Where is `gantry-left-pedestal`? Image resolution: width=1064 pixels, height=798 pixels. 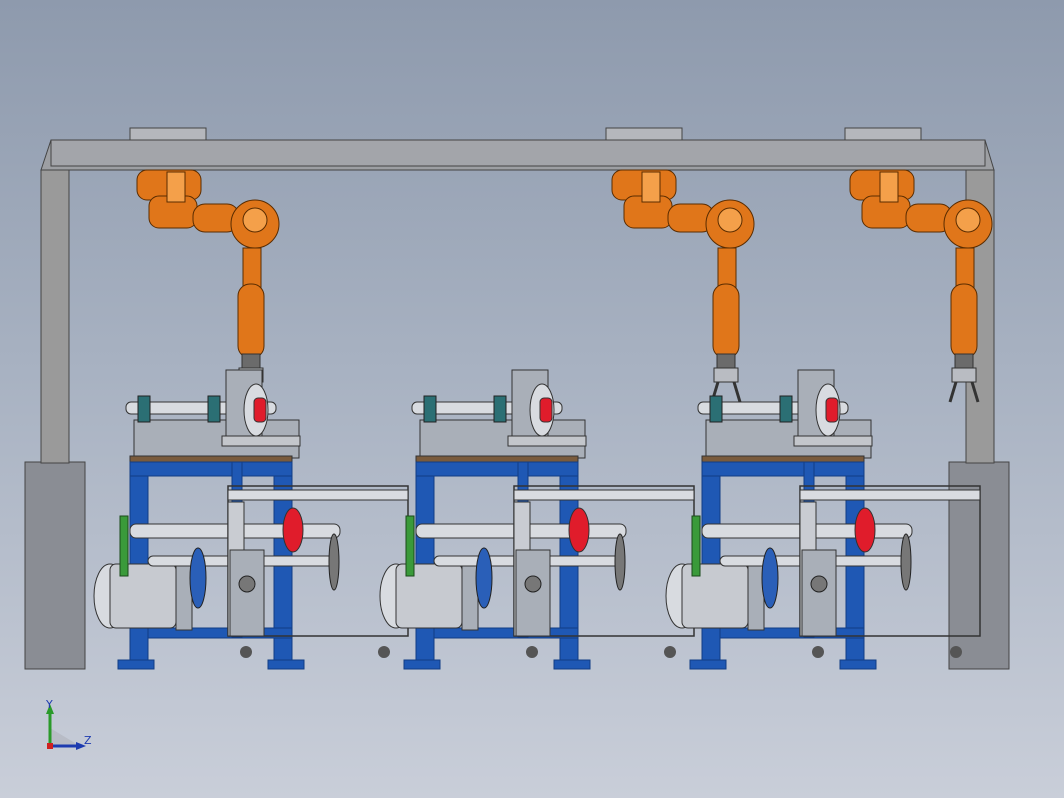
gantry-left-pedestal is located at coordinates (55, 565).